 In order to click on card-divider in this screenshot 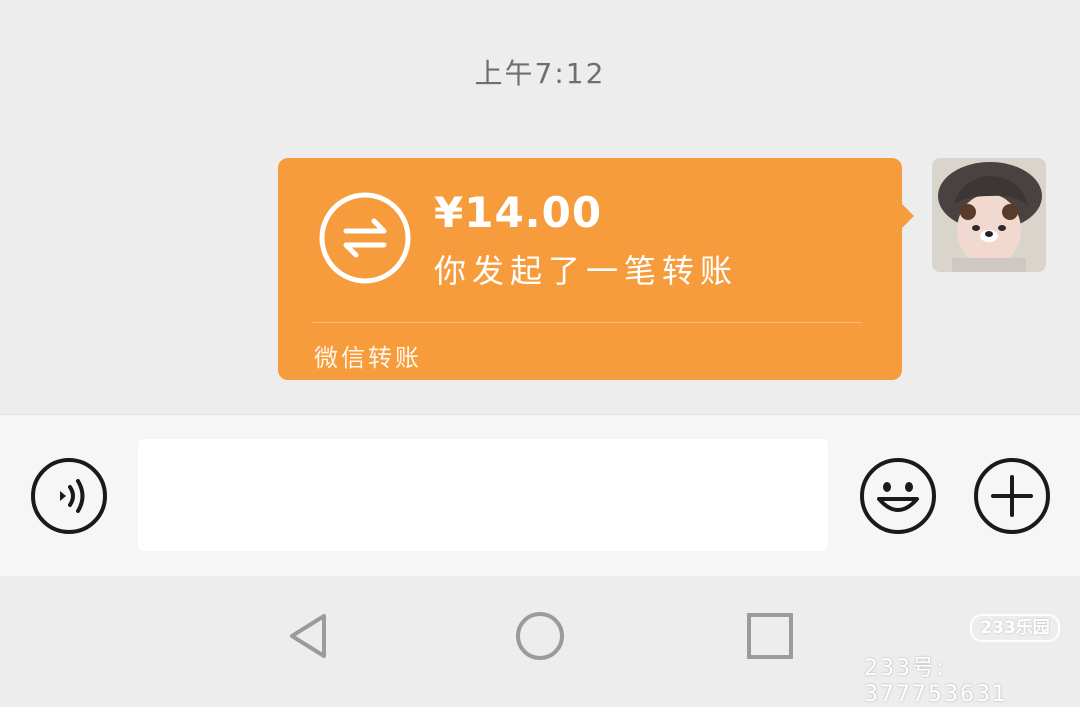, I will do `click(587, 322)`.